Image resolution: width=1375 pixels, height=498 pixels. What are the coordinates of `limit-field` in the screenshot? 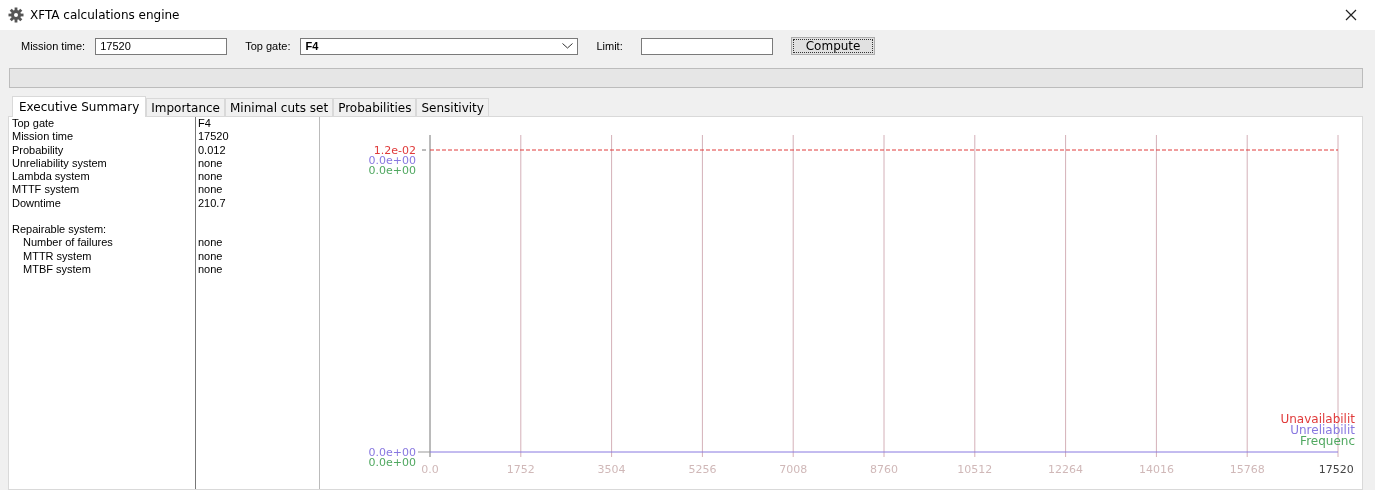 It's located at (706, 46).